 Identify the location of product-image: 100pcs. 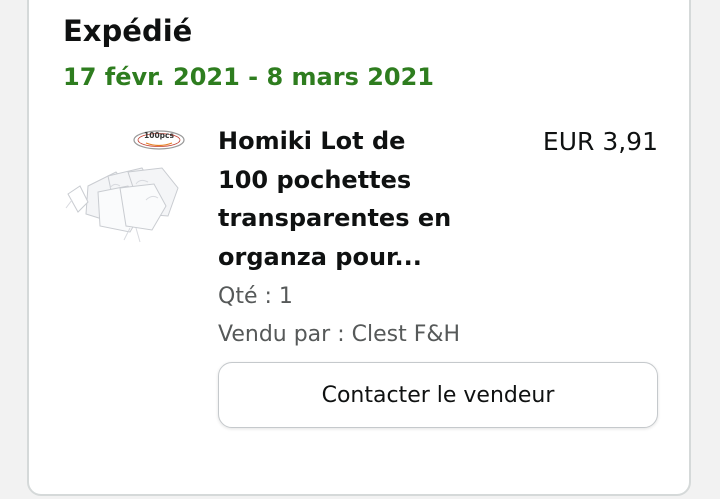
(125, 187).